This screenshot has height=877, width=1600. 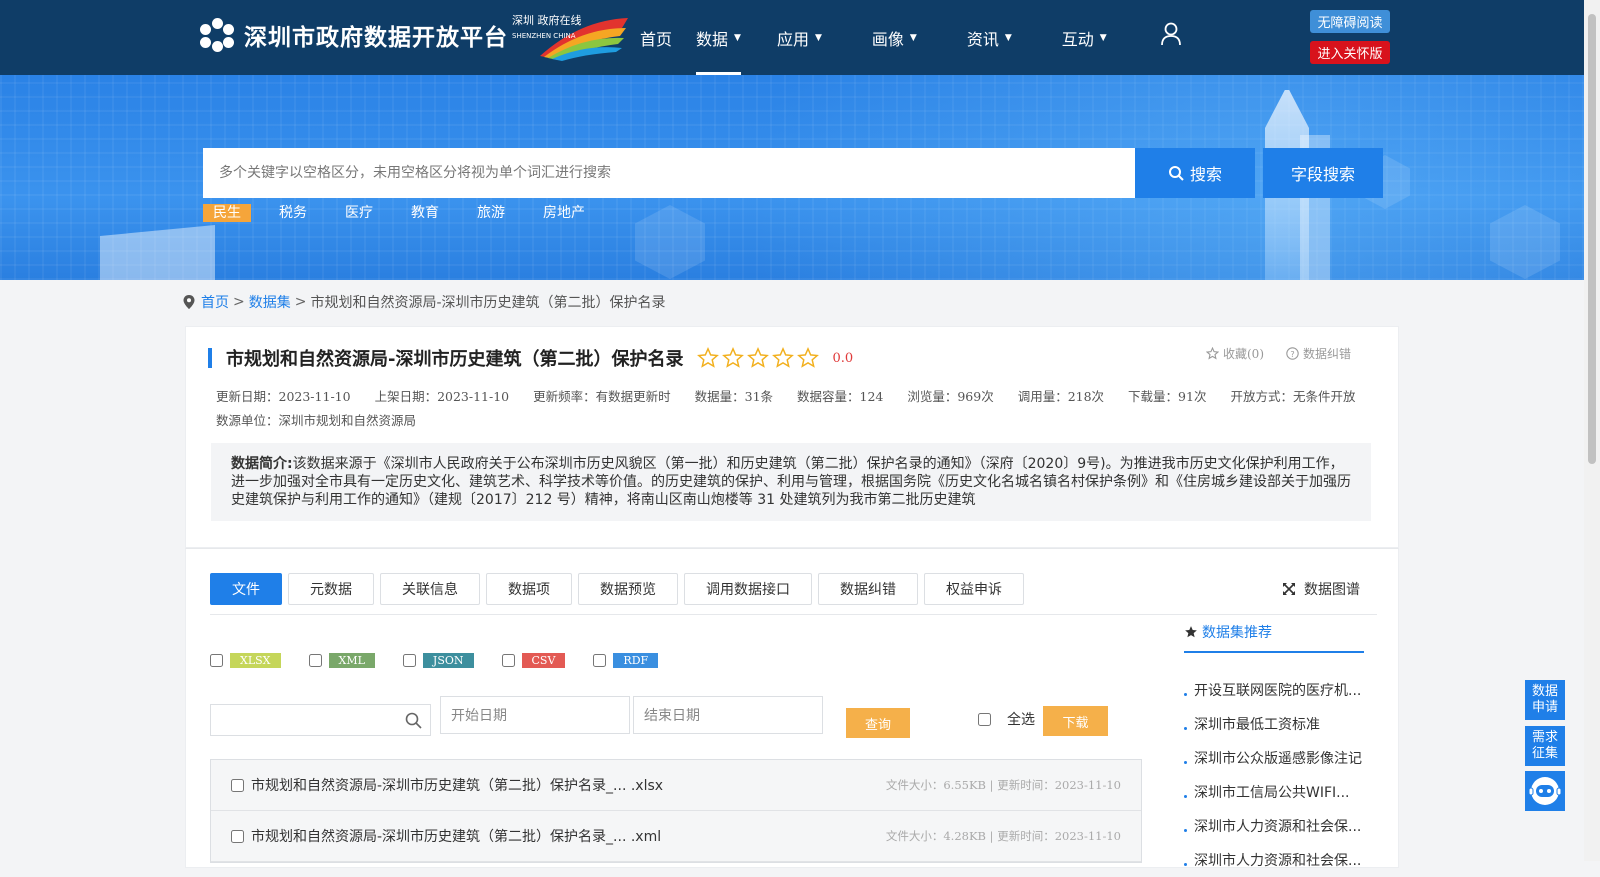 I want to click on site-logo: 深圳市政府数据开放平台, so click(x=354, y=35).